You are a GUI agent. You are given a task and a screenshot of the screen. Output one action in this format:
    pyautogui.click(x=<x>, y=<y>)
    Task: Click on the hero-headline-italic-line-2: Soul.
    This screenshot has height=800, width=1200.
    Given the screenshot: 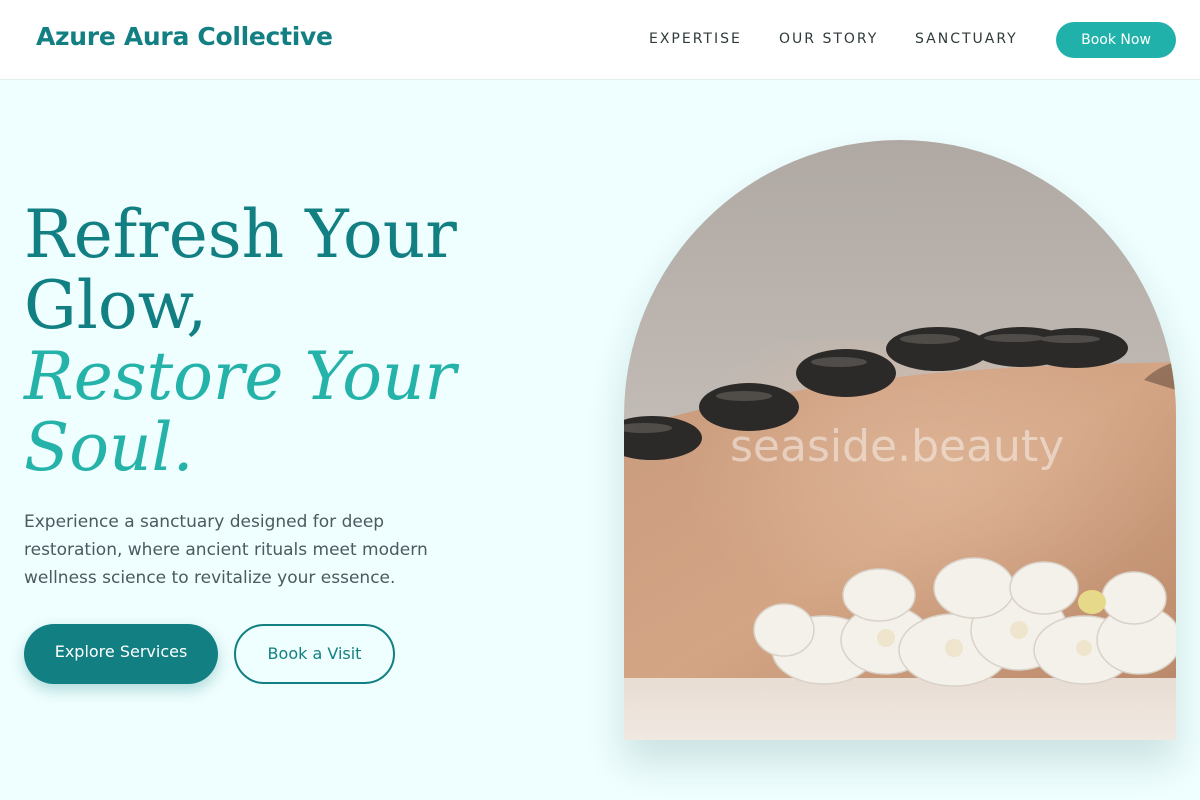 What is the action you would take?
    pyautogui.click(x=109, y=447)
    